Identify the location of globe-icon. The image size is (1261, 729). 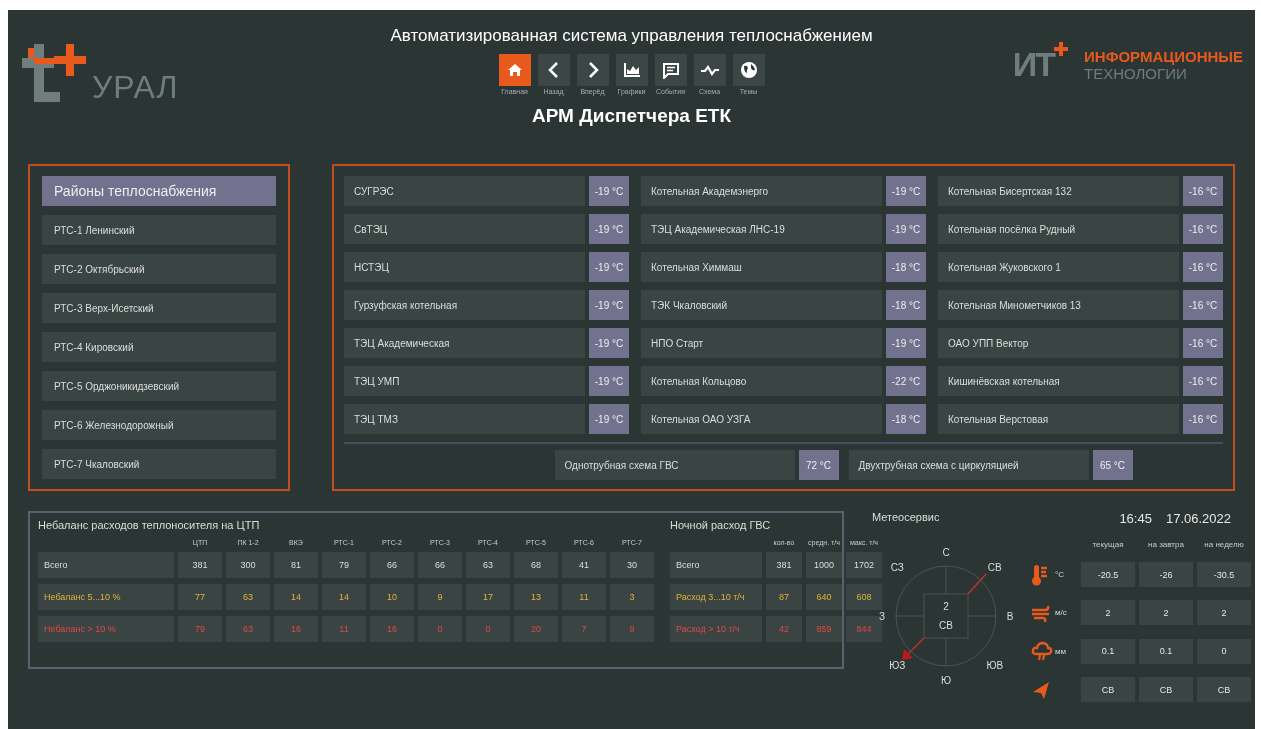
(748, 70).